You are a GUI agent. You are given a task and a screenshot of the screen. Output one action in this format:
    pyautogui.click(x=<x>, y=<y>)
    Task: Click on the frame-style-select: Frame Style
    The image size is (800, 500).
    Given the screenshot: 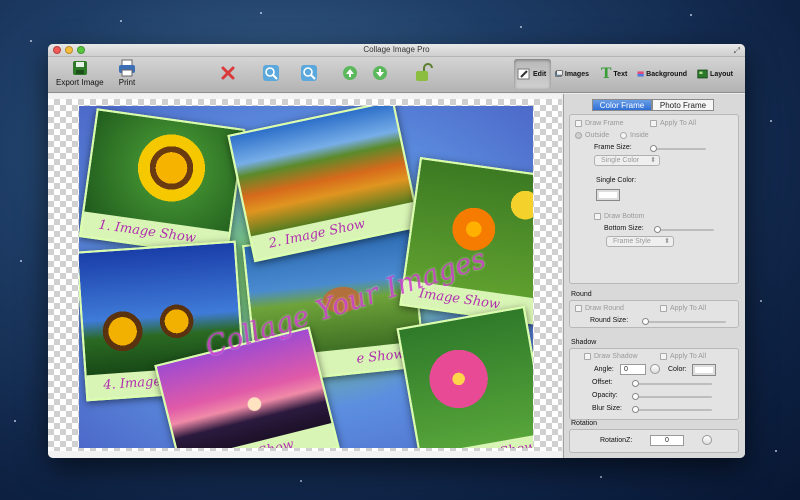 What is the action you would take?
    pyautogui.click(x=640, y=241)
    